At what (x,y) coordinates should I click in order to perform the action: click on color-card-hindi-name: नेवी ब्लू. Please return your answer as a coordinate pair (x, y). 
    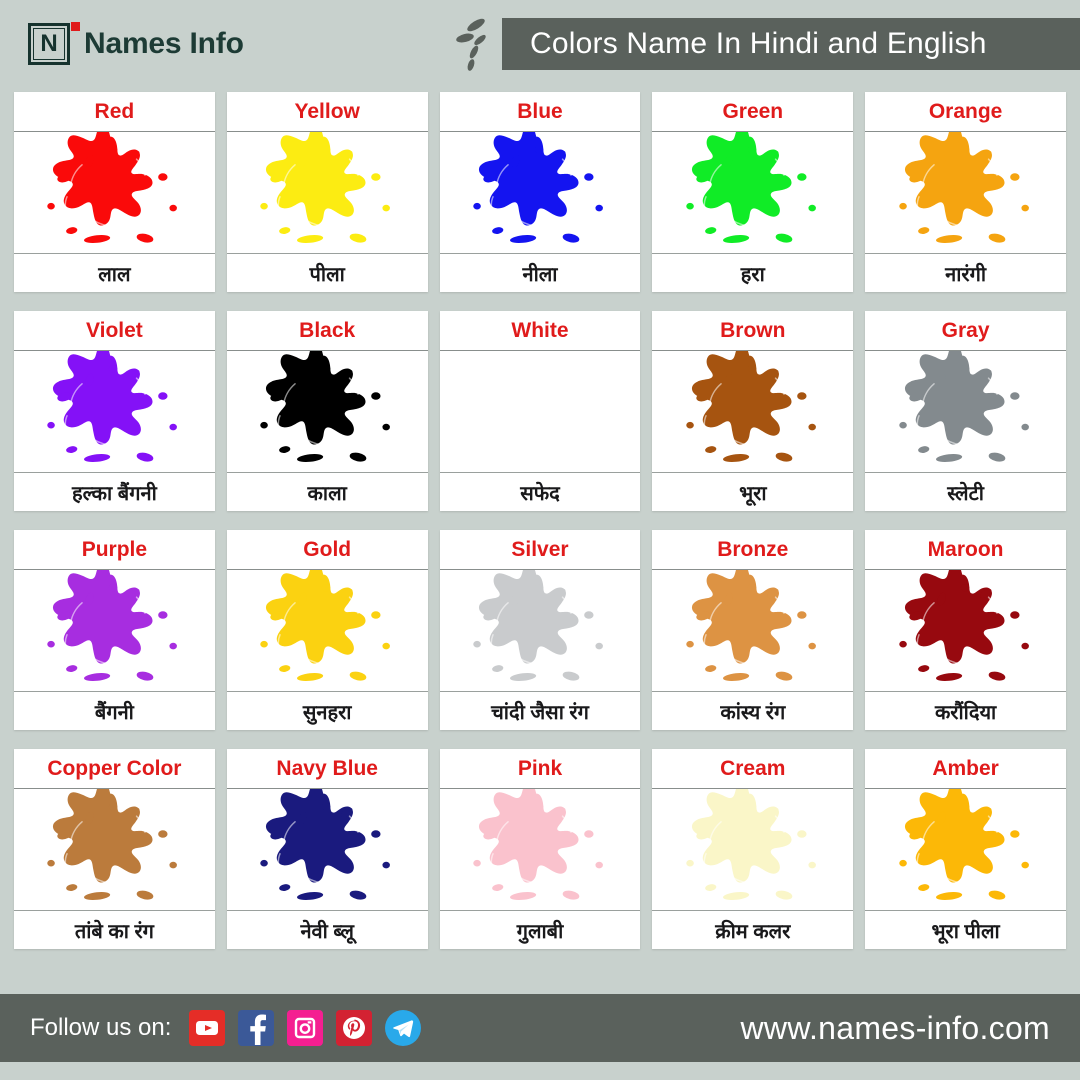
    Looking at the image, I should click on (327, 931).